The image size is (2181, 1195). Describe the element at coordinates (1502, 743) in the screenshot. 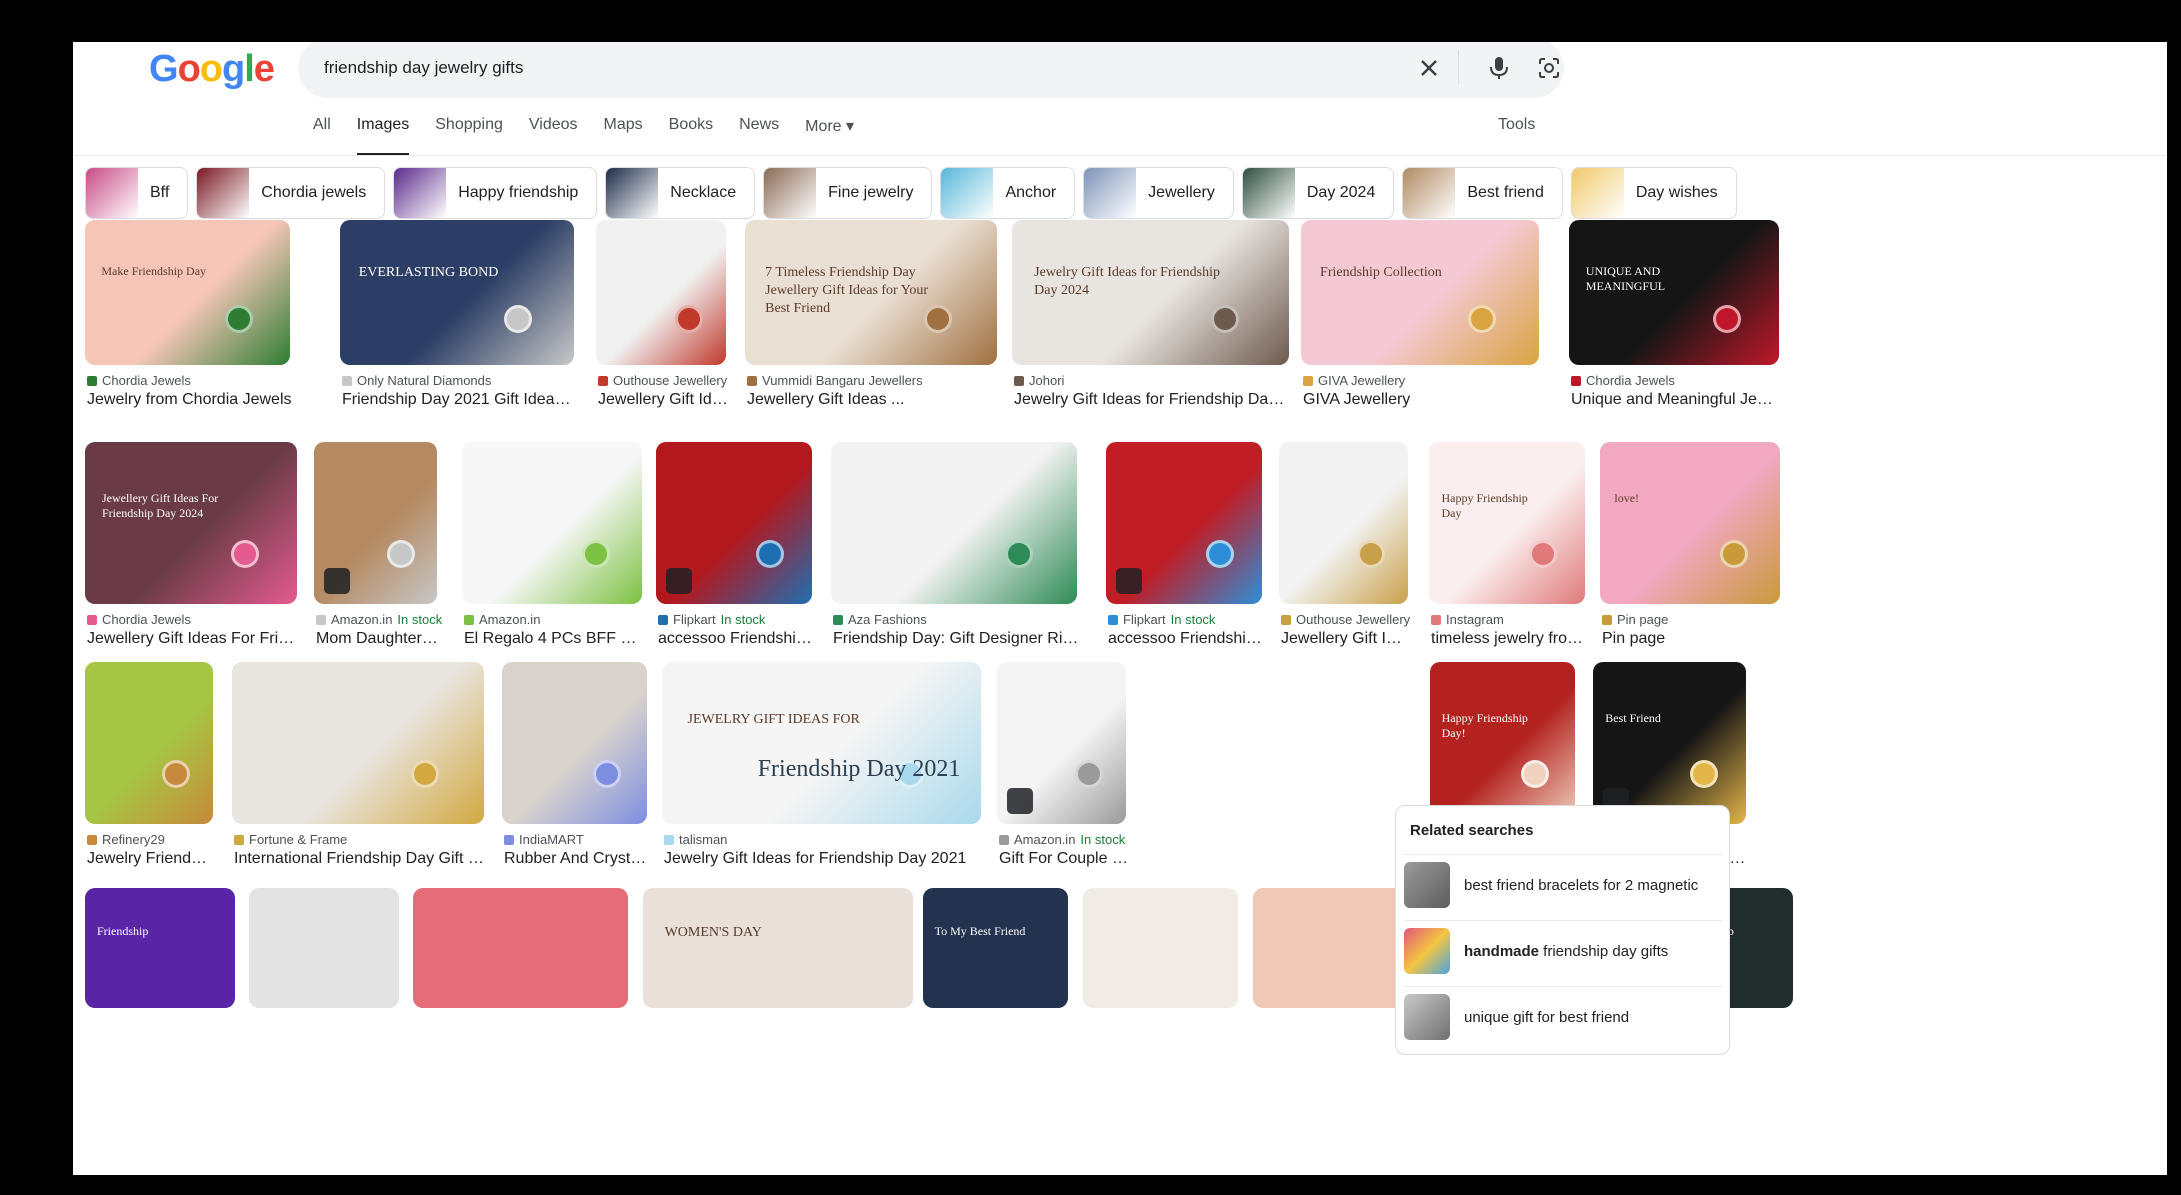

I see `result-thumbnail: Happy Friendship Day!` at that location.